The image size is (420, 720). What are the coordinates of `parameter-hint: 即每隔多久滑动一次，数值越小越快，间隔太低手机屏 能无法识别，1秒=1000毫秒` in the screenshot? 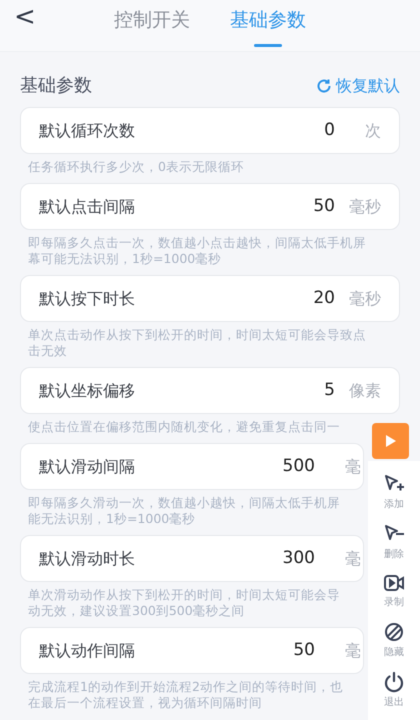 It's located at (184, 511).